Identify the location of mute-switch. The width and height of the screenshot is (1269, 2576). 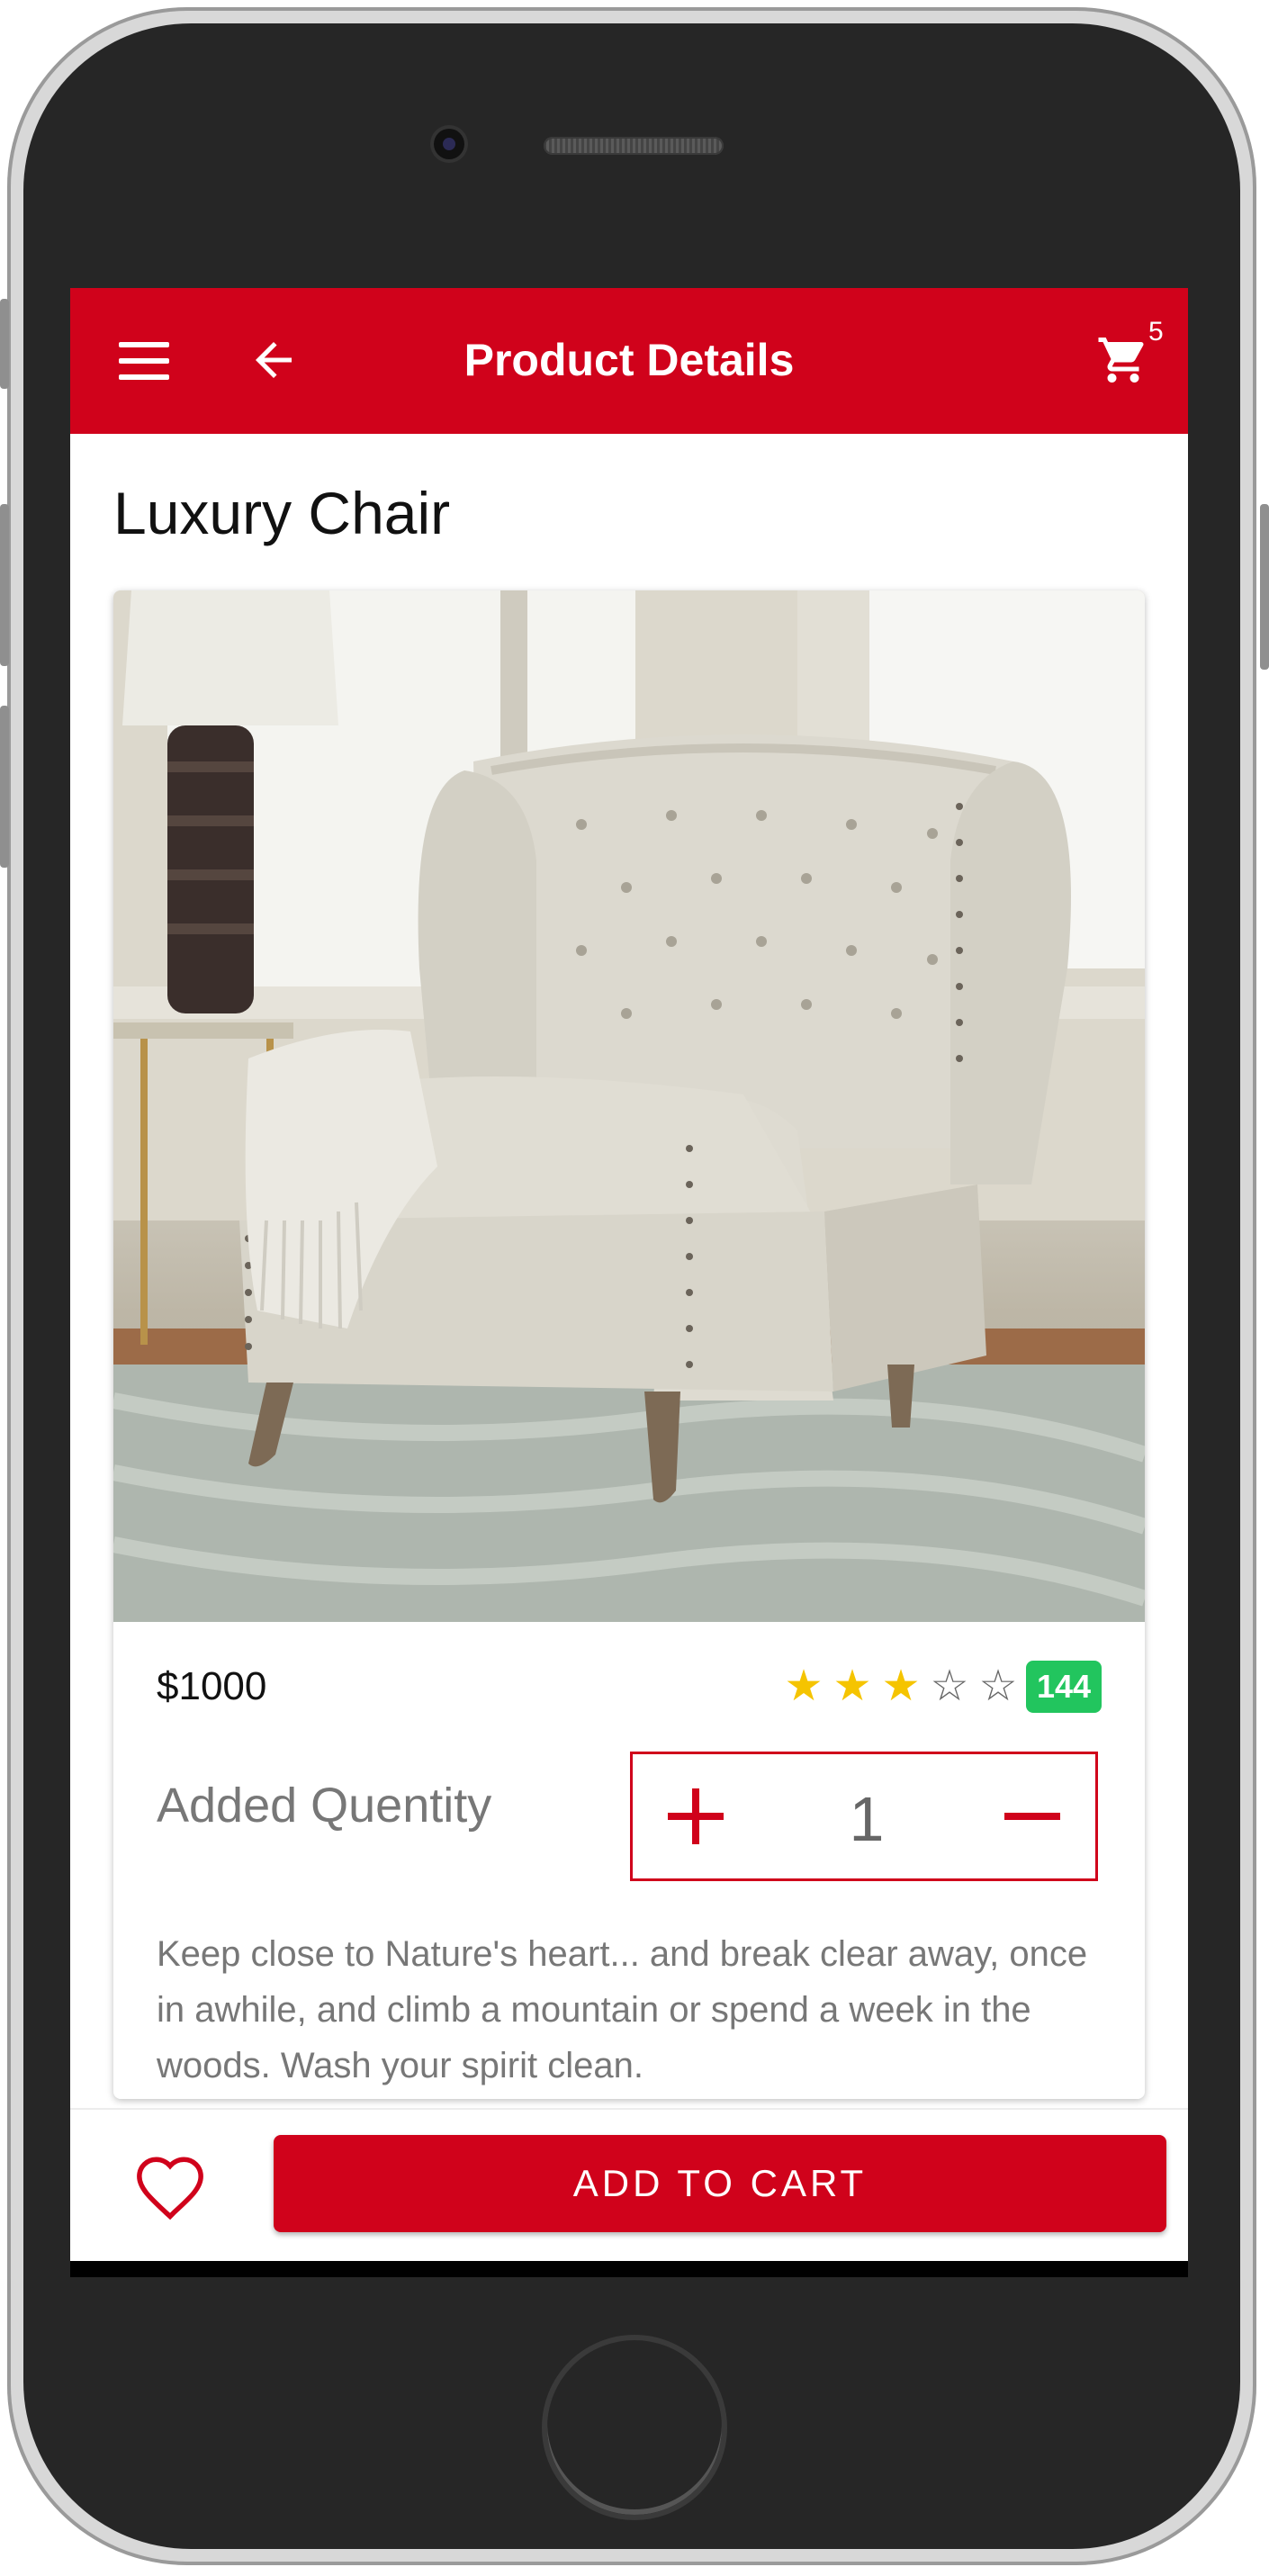
(4, 344).